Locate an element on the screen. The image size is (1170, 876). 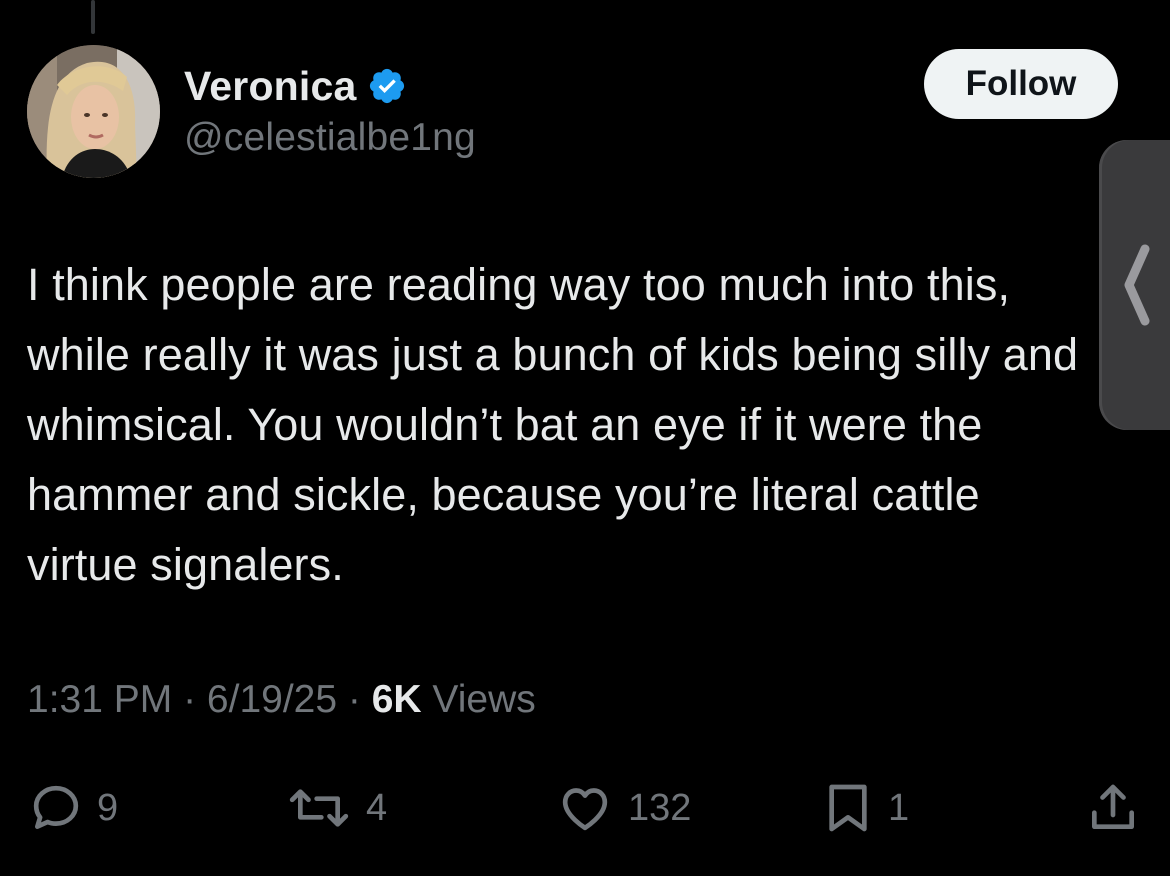
repost-count: 4 is located at coordinates (377, 807).